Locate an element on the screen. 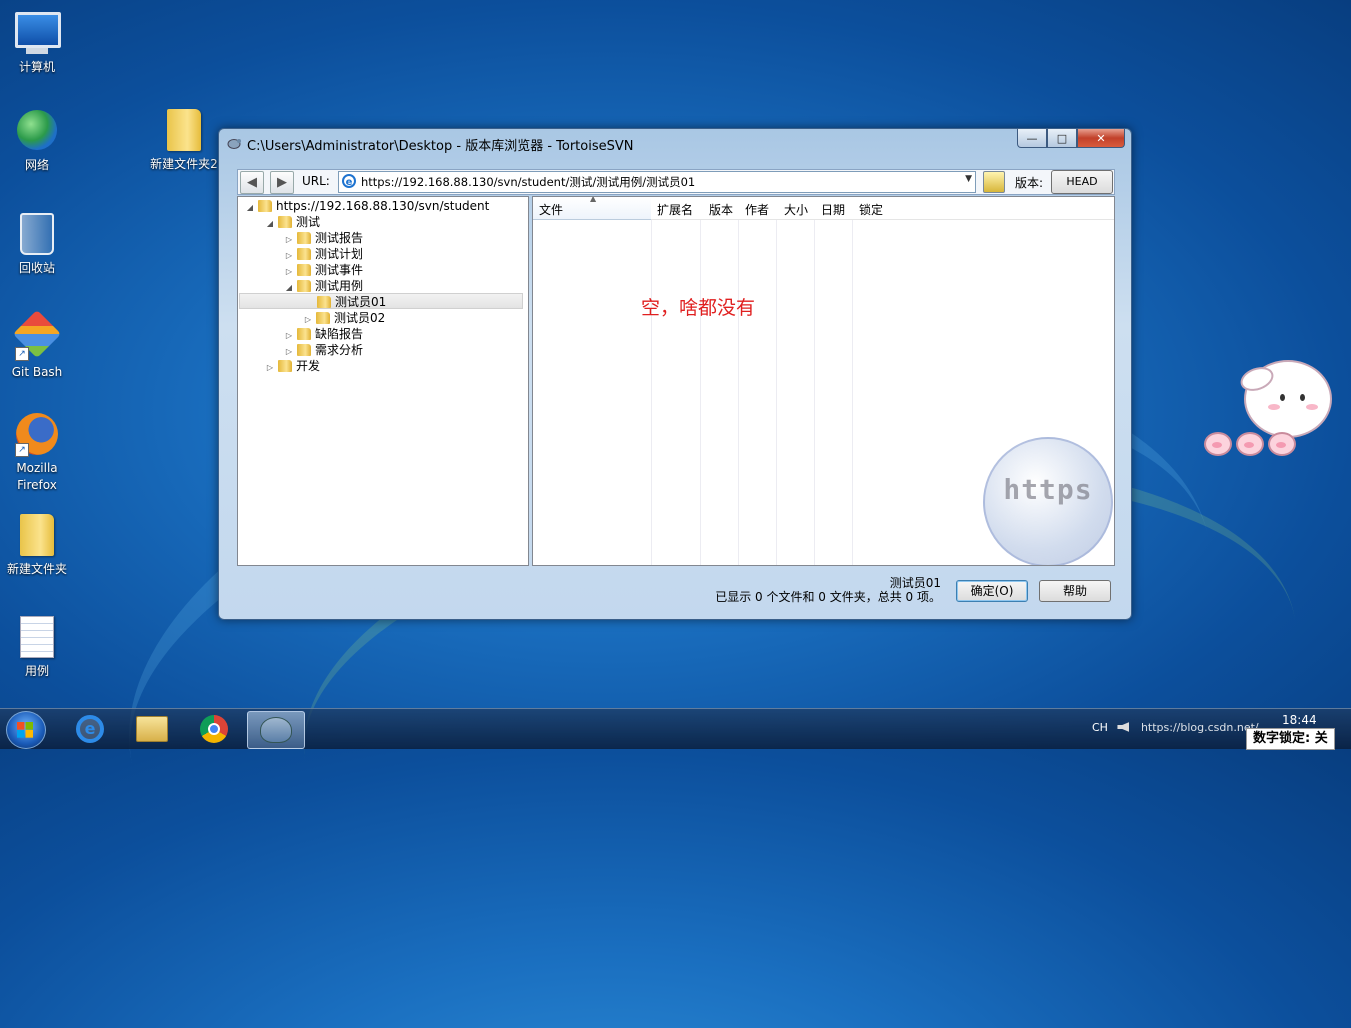 The image size is (1351, 1028). system-tray: CH https://blog.csdn.net/ is located at coordinates (1175, 727).